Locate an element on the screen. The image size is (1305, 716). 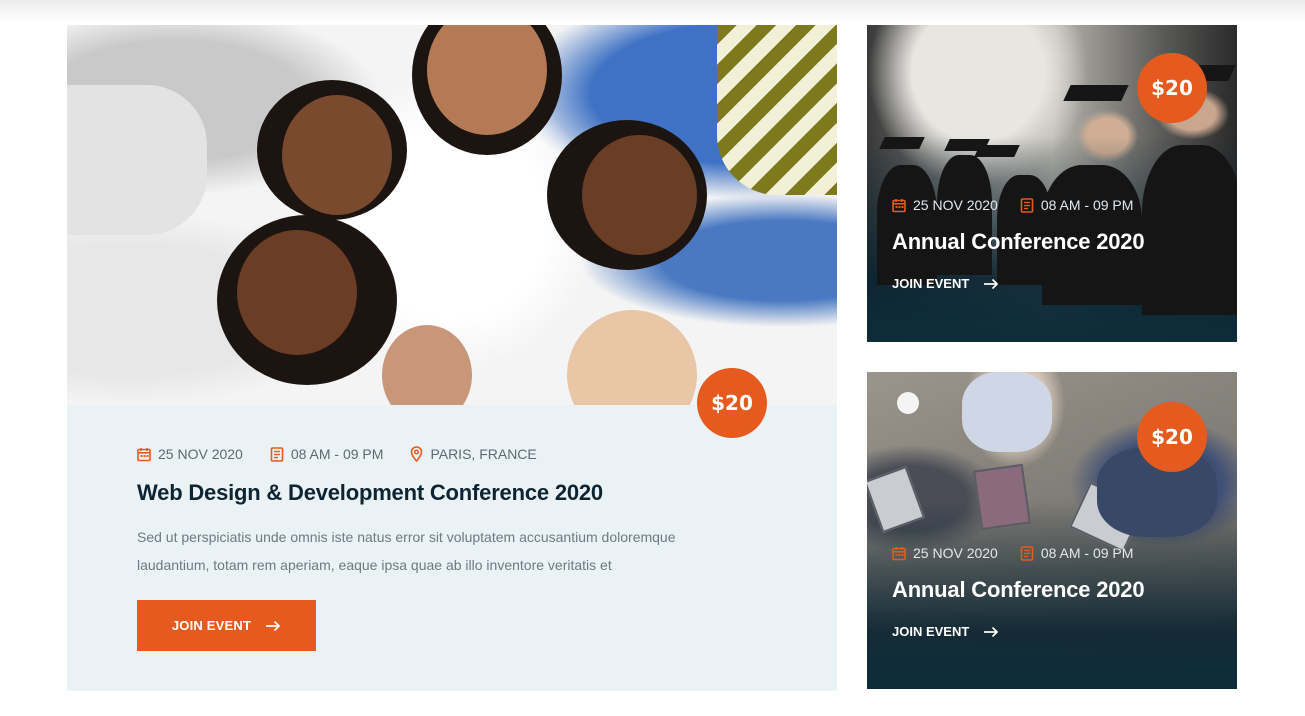
top-shadow is located at coordinates (652, 11).